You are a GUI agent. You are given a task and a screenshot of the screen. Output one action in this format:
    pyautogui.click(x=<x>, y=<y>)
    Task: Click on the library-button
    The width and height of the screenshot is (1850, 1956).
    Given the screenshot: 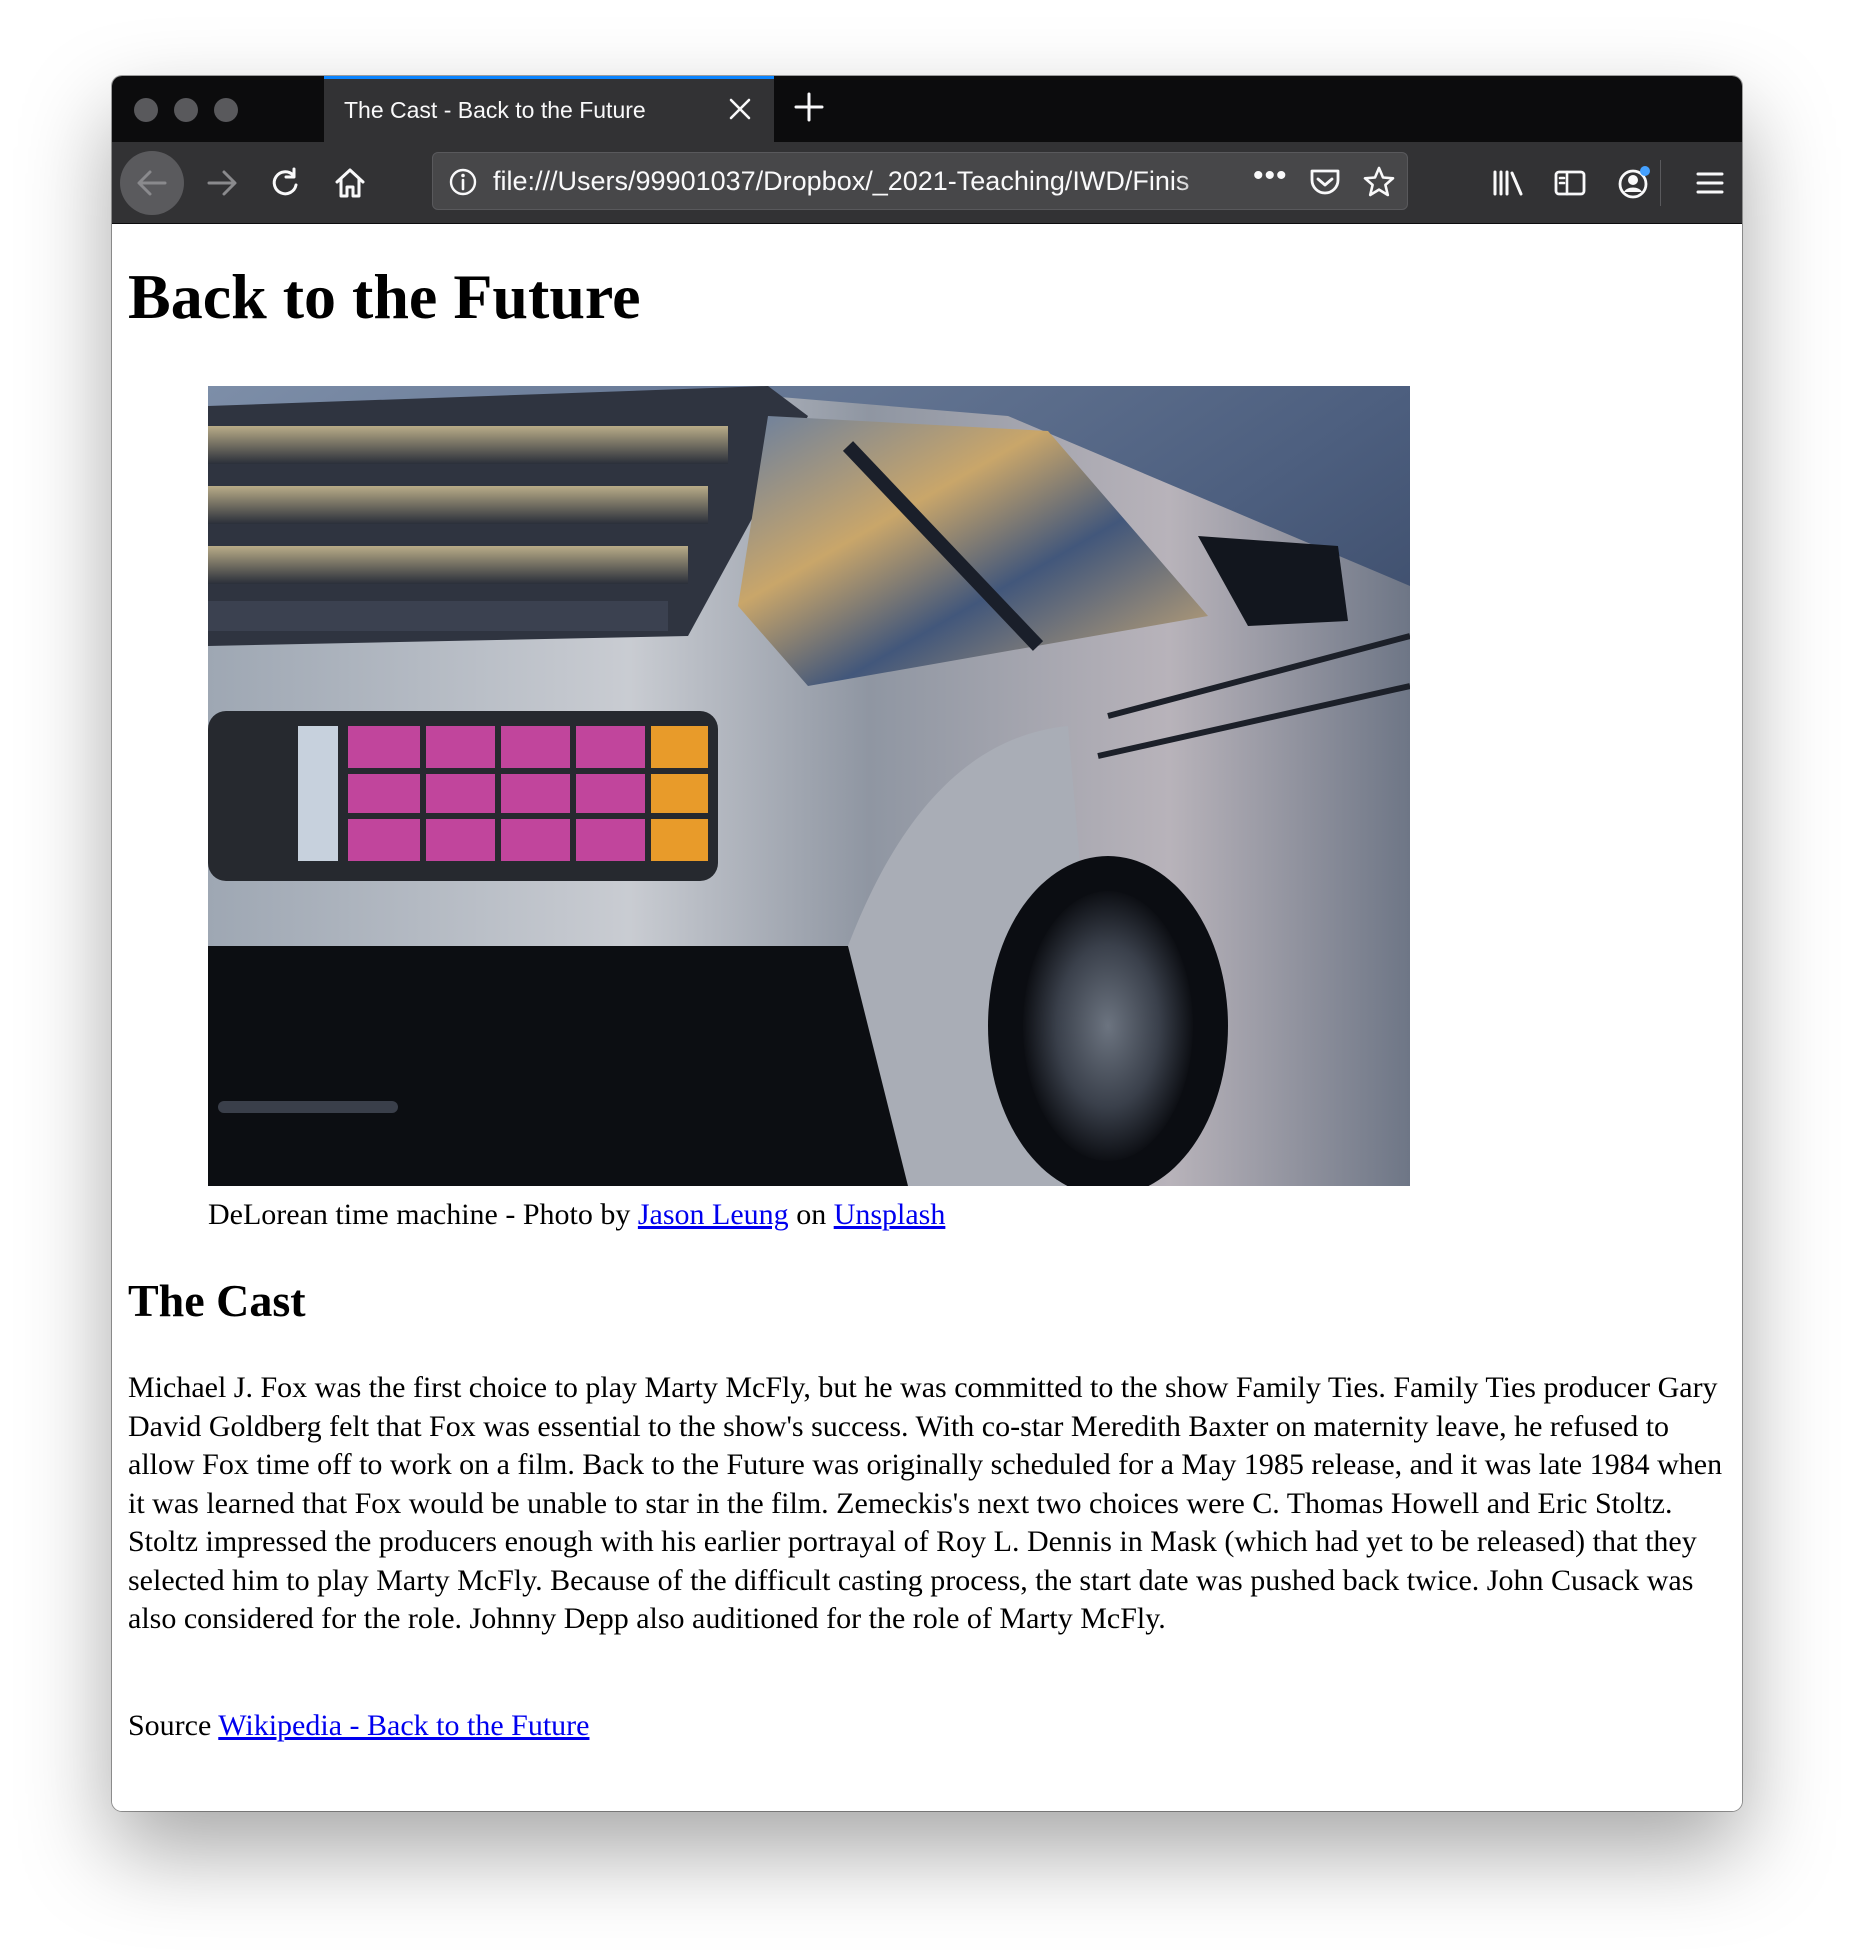 What is the action you would take?
    pyautogui.click(x=1508, y=183)
    